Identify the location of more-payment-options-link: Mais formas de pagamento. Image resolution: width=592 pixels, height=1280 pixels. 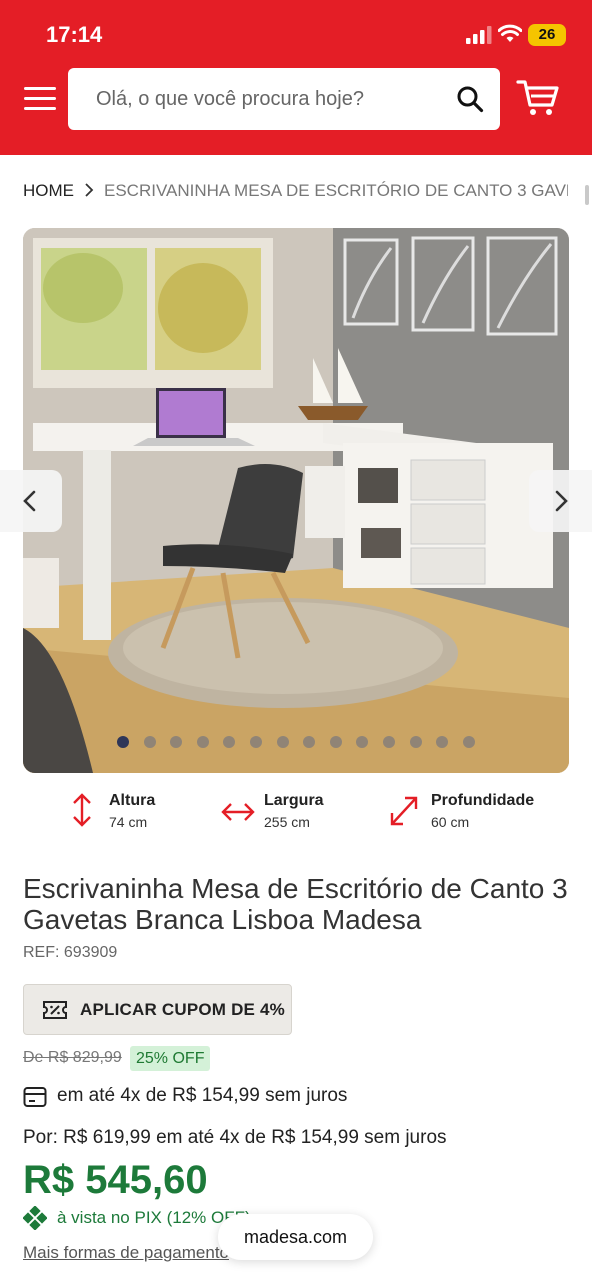
(126, 1253).